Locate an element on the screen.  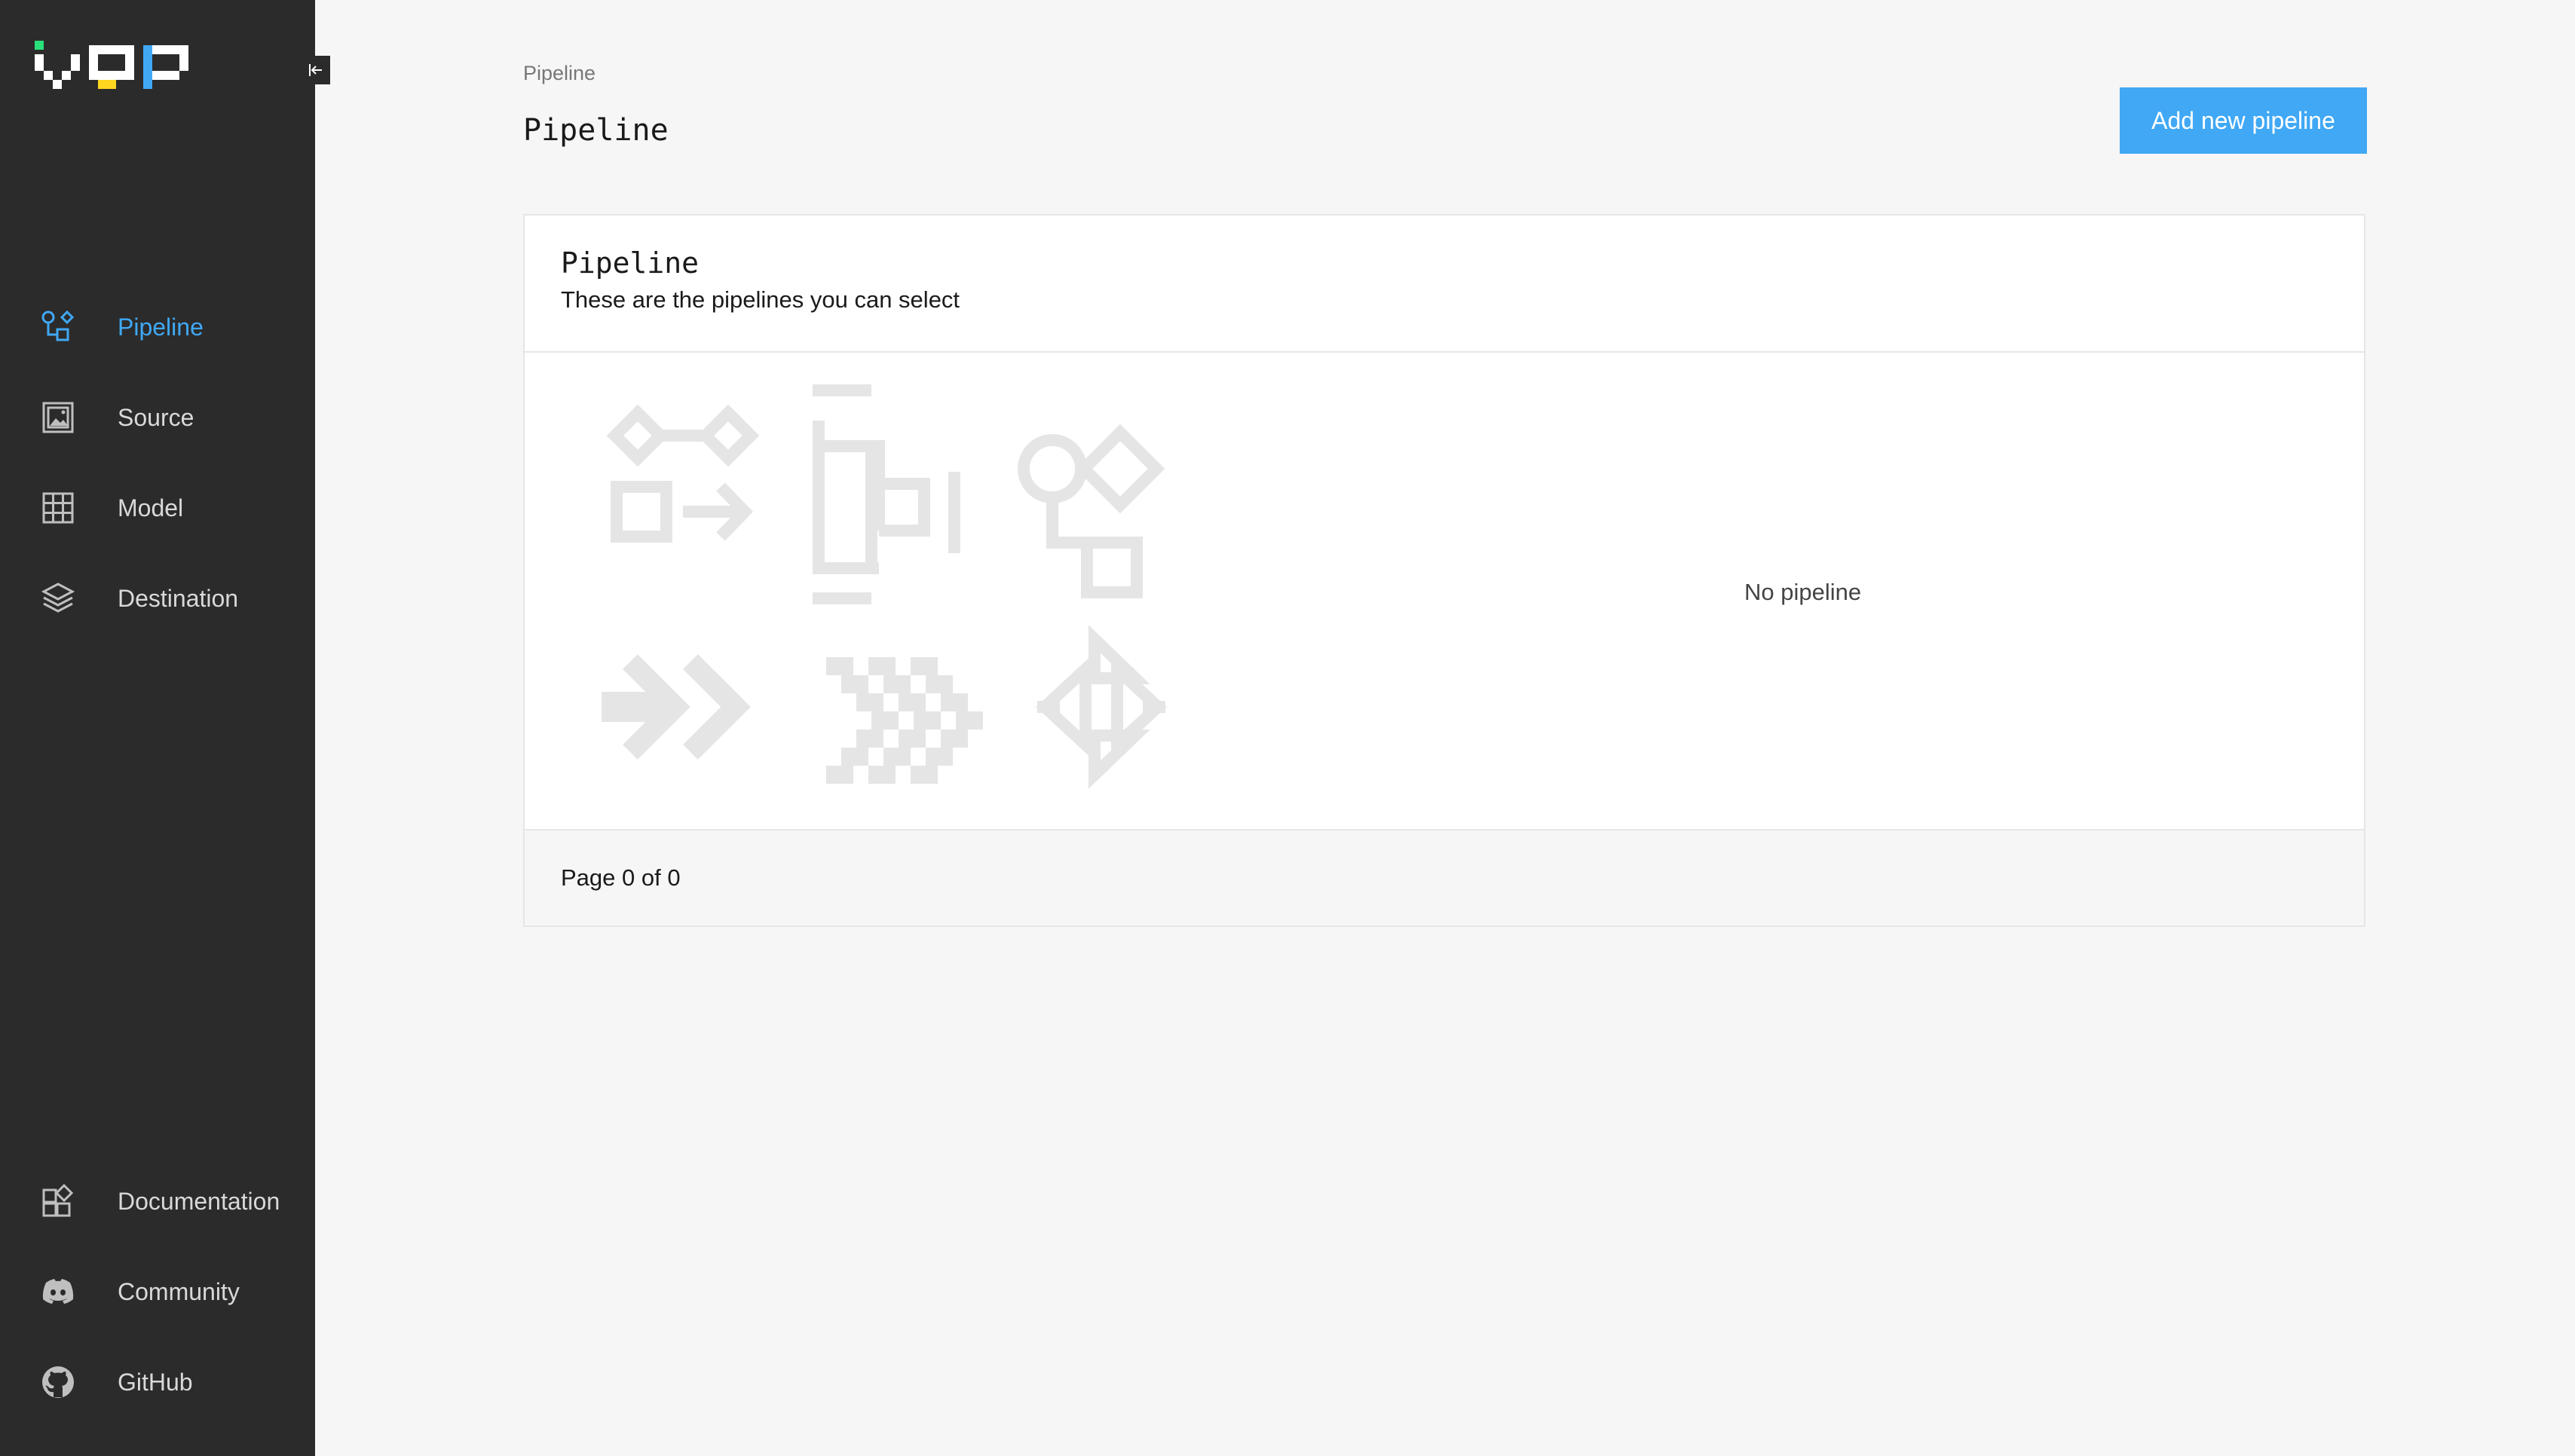
sidebar-item-label: Destination is located at coordinates (178, 598).